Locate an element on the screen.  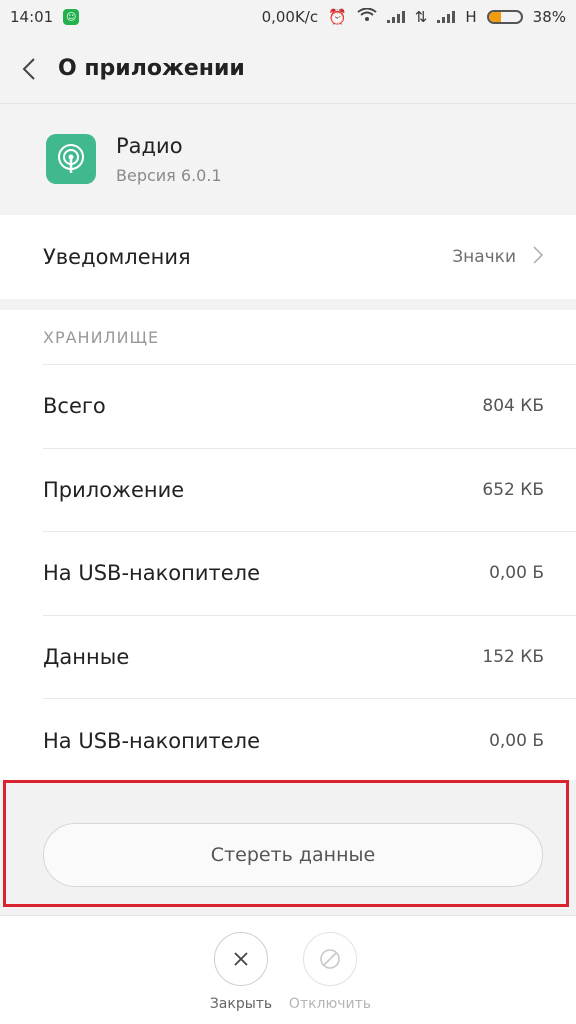
status-bar: 14:01 ☺ 0,00K/c ⏰ ⇅ H 38% is located at coordinates (288, 17).